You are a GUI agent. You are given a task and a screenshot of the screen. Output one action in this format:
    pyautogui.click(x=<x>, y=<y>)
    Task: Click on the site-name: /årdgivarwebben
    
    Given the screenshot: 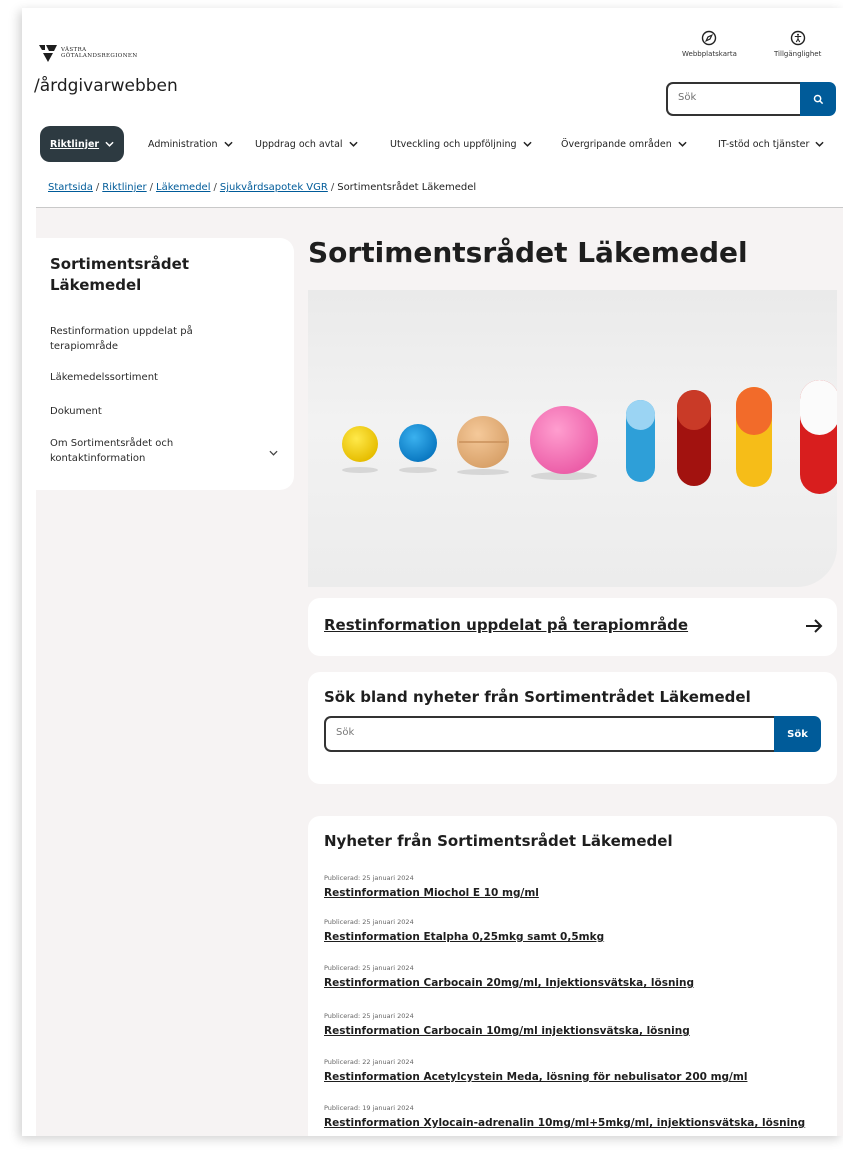 What is the action you would take?
    pyautogui.click(x=106, y=86)
    